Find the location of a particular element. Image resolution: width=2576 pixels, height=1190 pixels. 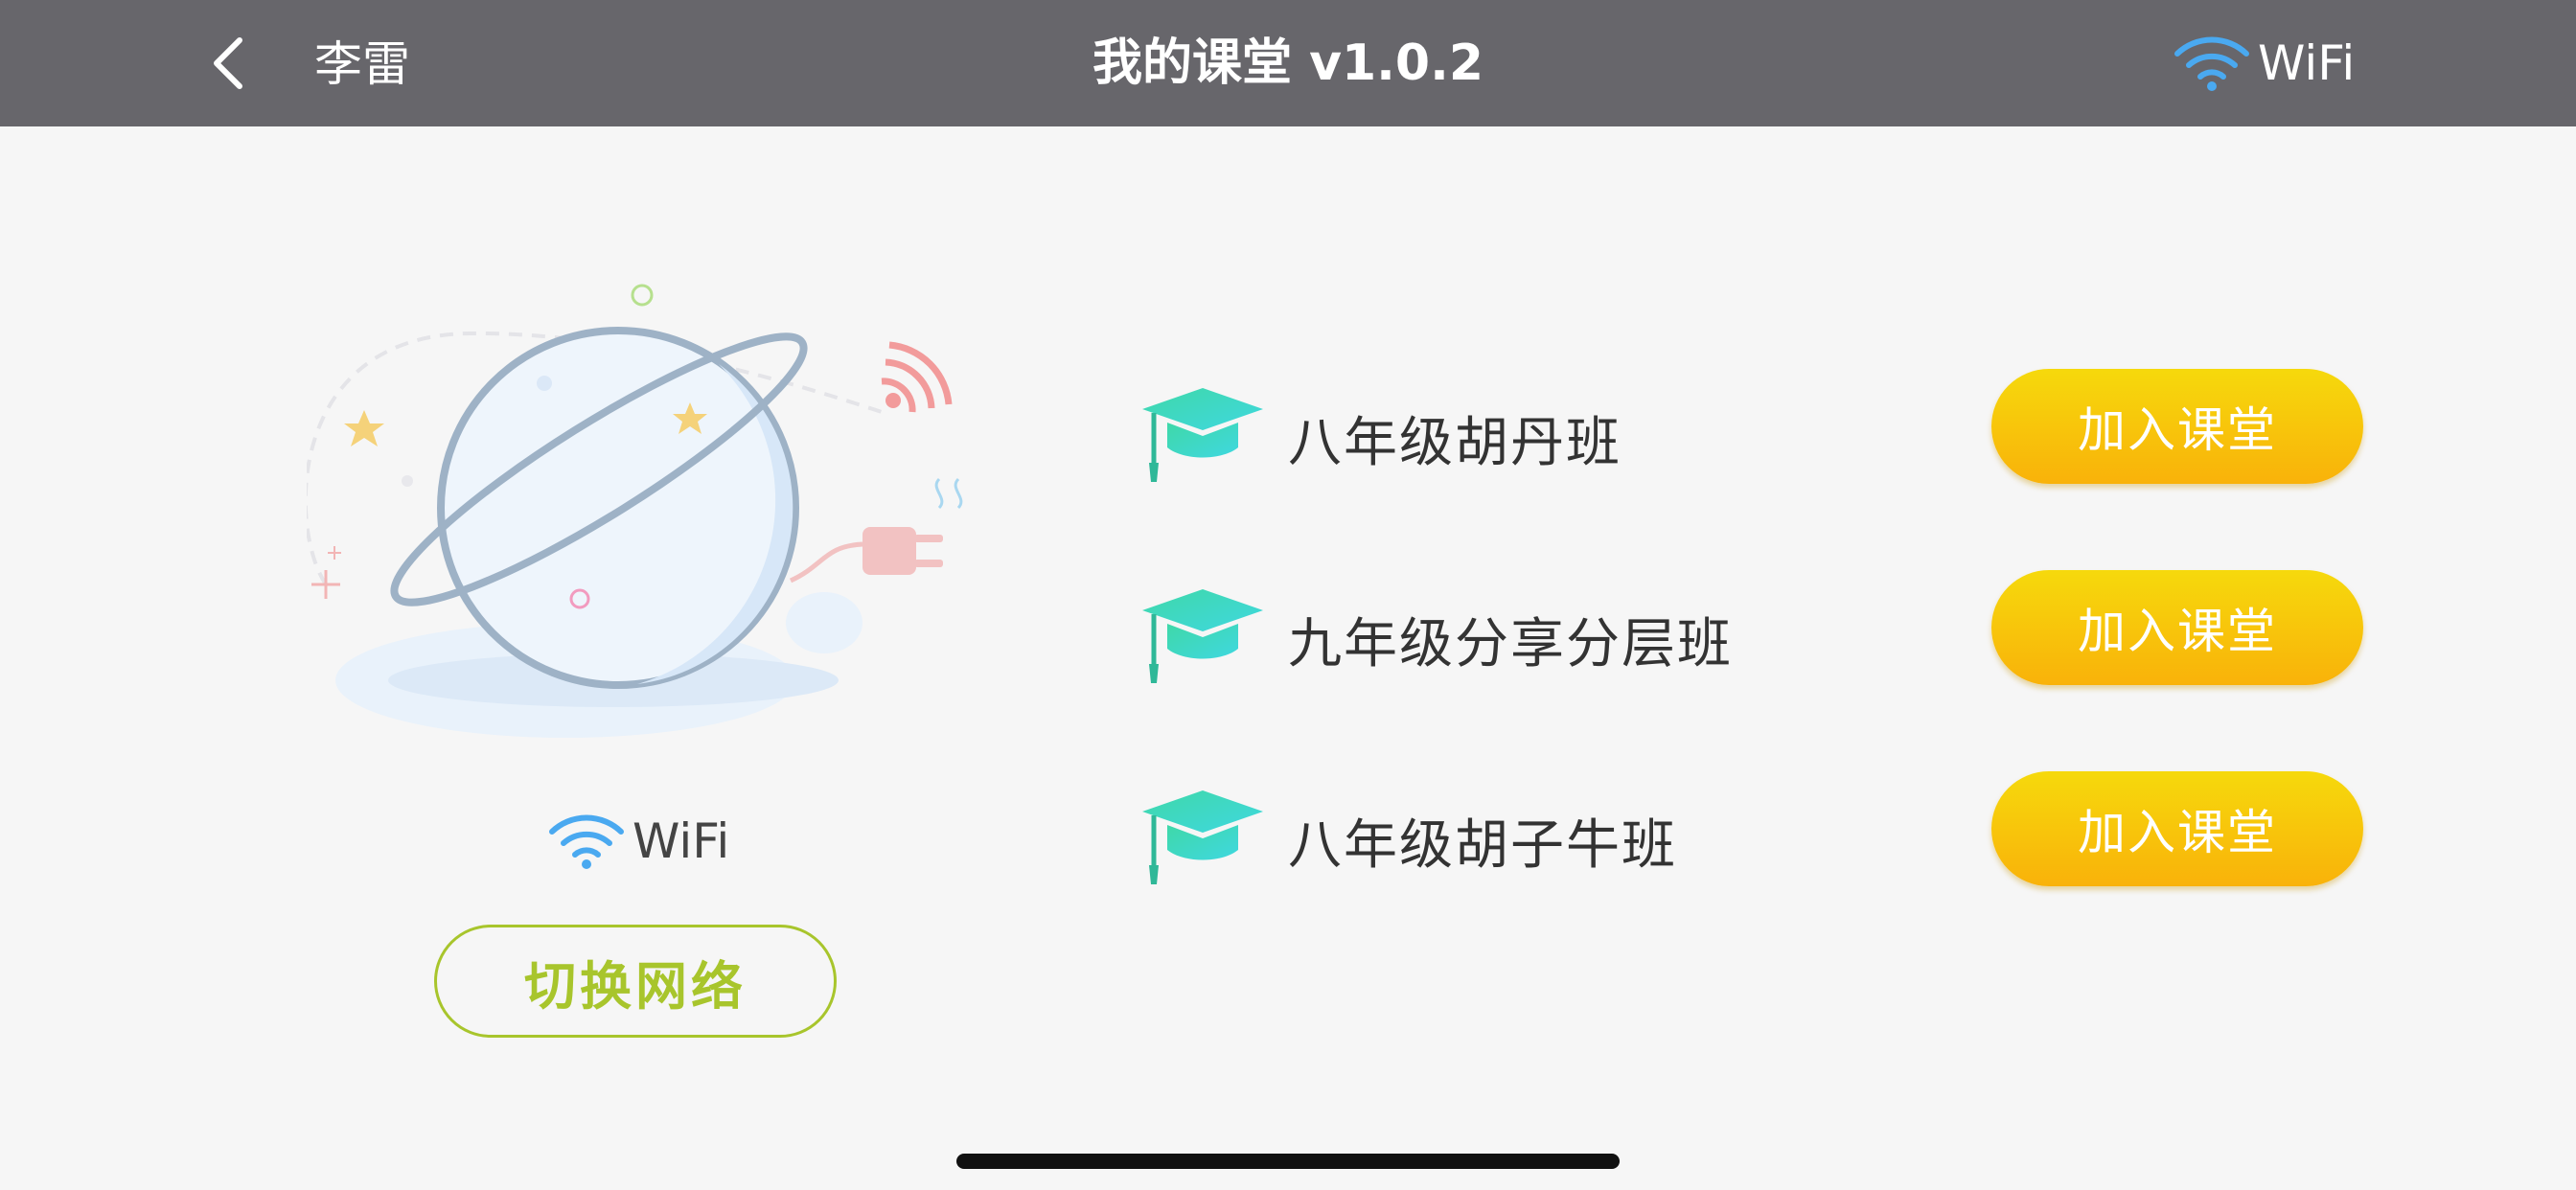

network-status-label: WiFi is located at coordinates (681, 841).